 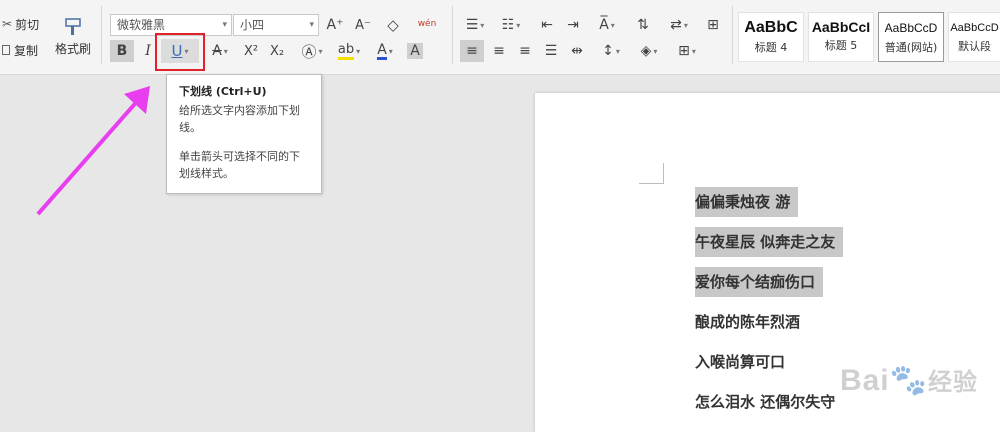 I want to click on sort-button: ⇅, so click(x=643, y=25).